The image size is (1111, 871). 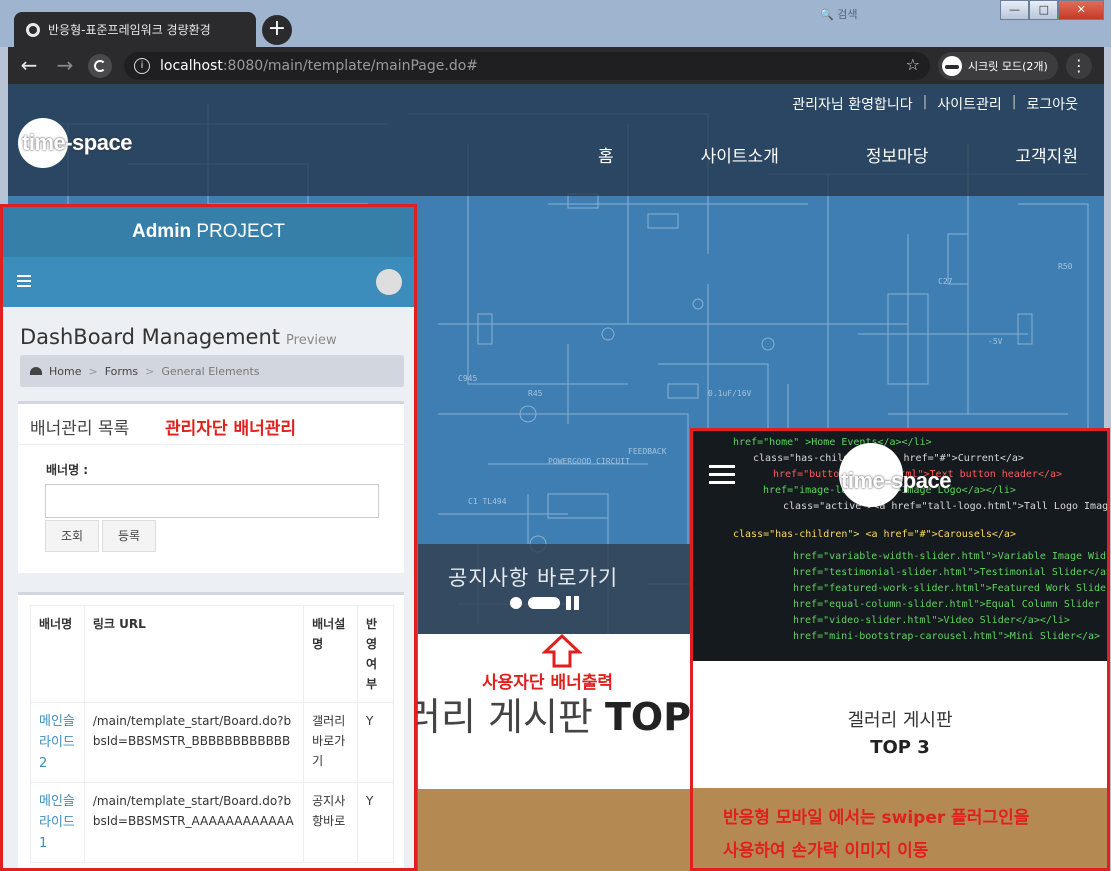 I want to click on slider-pagination, so click(x=545, y=603).